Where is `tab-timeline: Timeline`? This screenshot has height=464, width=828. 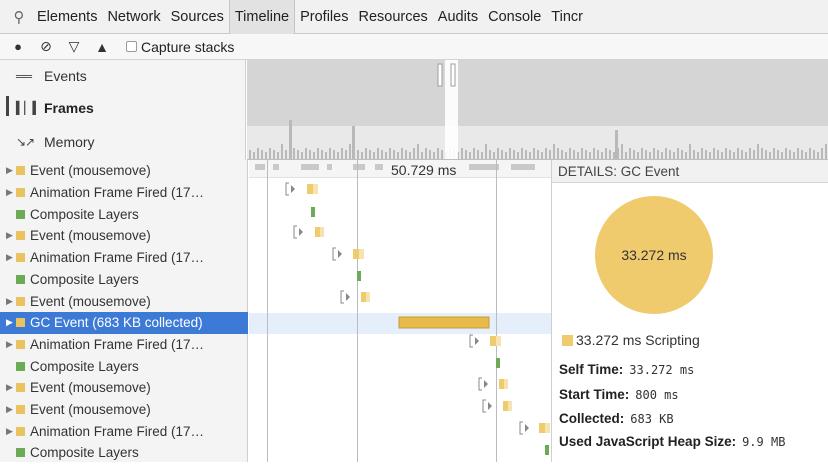 tab-timeline: Timeline is located at coordinates (262, 17).